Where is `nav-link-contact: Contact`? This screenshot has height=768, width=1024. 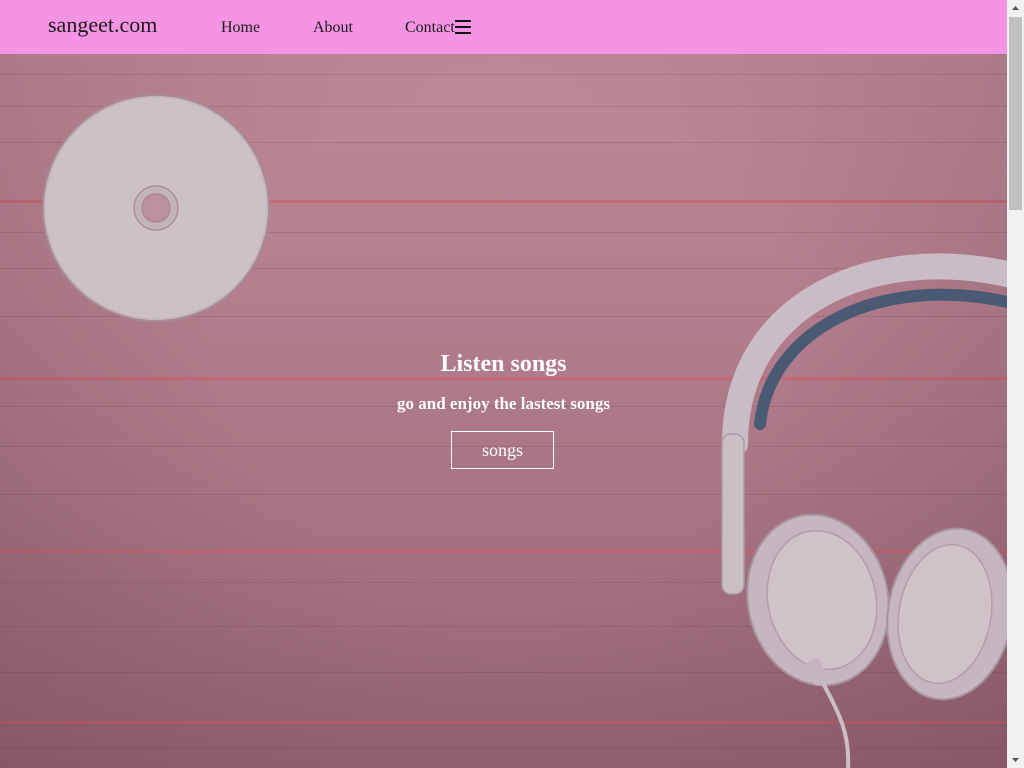
nav-link-contact: Contact is located at coordinates (430, 28).